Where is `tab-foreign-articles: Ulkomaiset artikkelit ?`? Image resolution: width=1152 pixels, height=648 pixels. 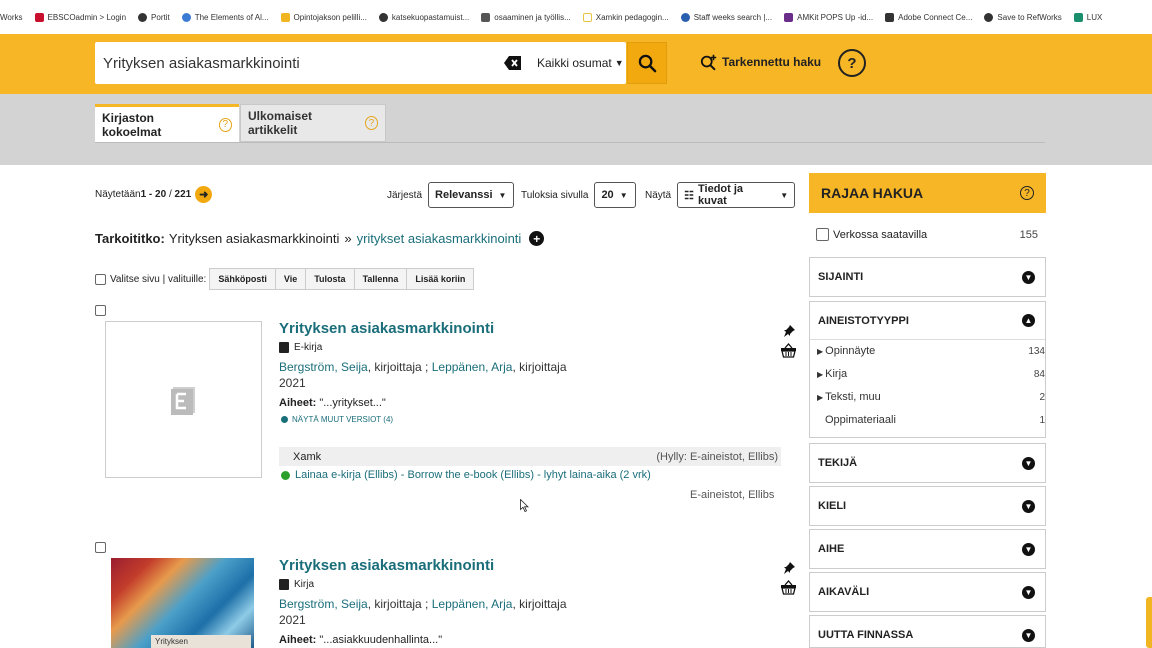 tab-foreign-articles: Ulkomaiset artikkelit ? is located at coordinates (313, 123).